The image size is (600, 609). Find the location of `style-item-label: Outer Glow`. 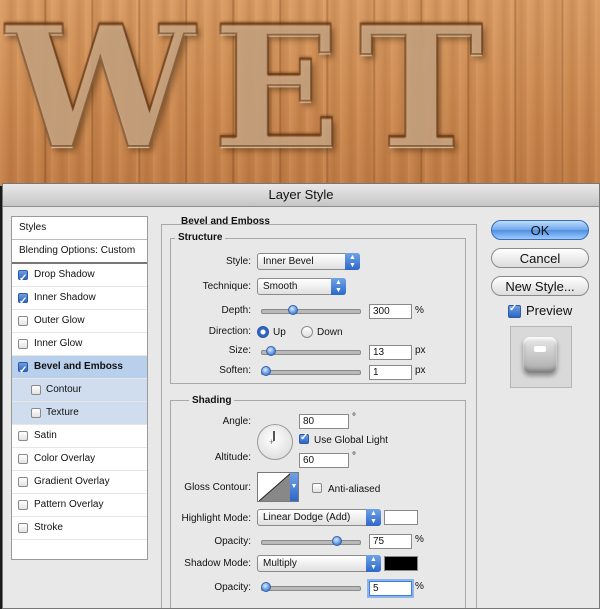

style-item-label: Outer Glow is located at coordinates (59, 320).